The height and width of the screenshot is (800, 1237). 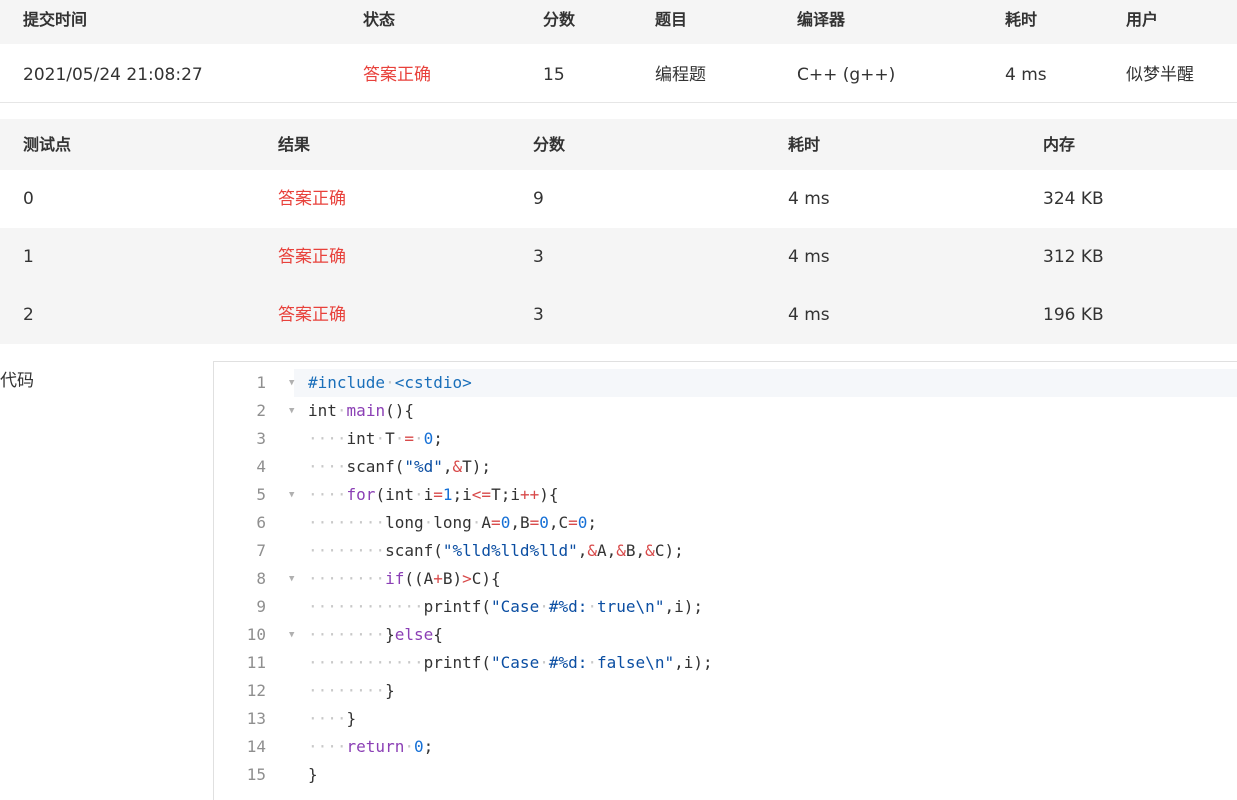 What do you see at coordinates (375, 634) in the screenshot?
I see `code-line: ········}else{` at bounding box center [375, 634].